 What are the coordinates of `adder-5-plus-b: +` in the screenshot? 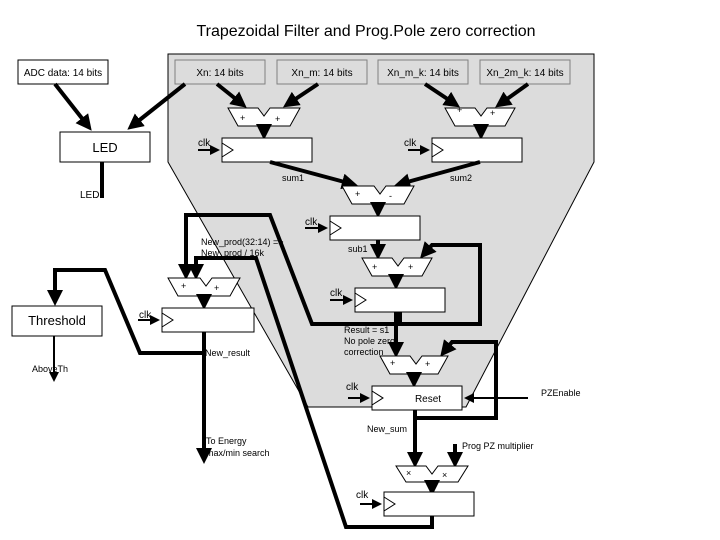 It's located at (216, 288).